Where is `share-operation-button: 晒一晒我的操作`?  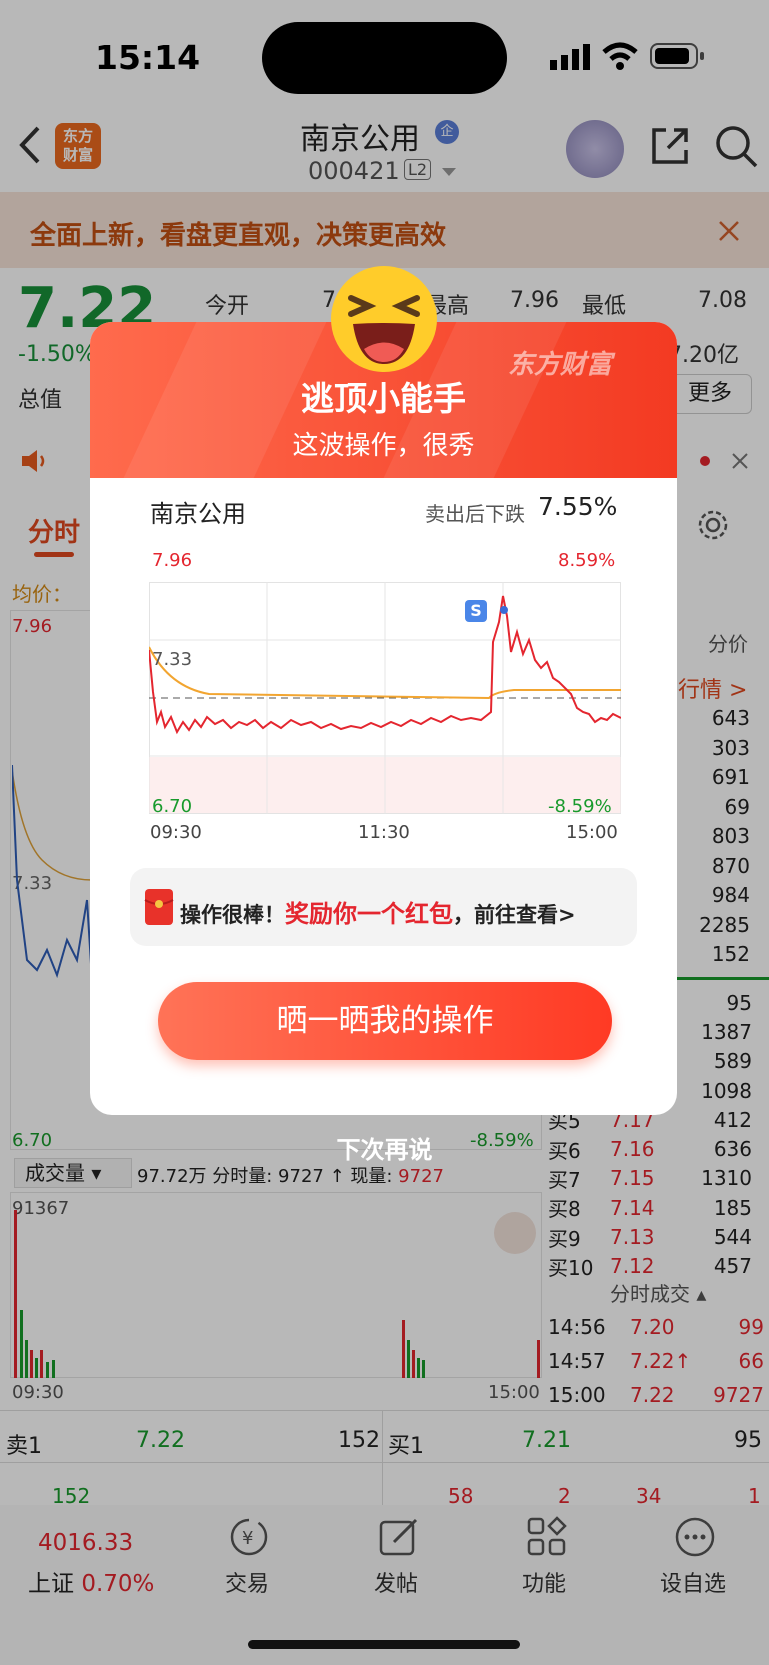 share-operation-button: 晒一晒我的操作 is located at coordinates (385, 1021).